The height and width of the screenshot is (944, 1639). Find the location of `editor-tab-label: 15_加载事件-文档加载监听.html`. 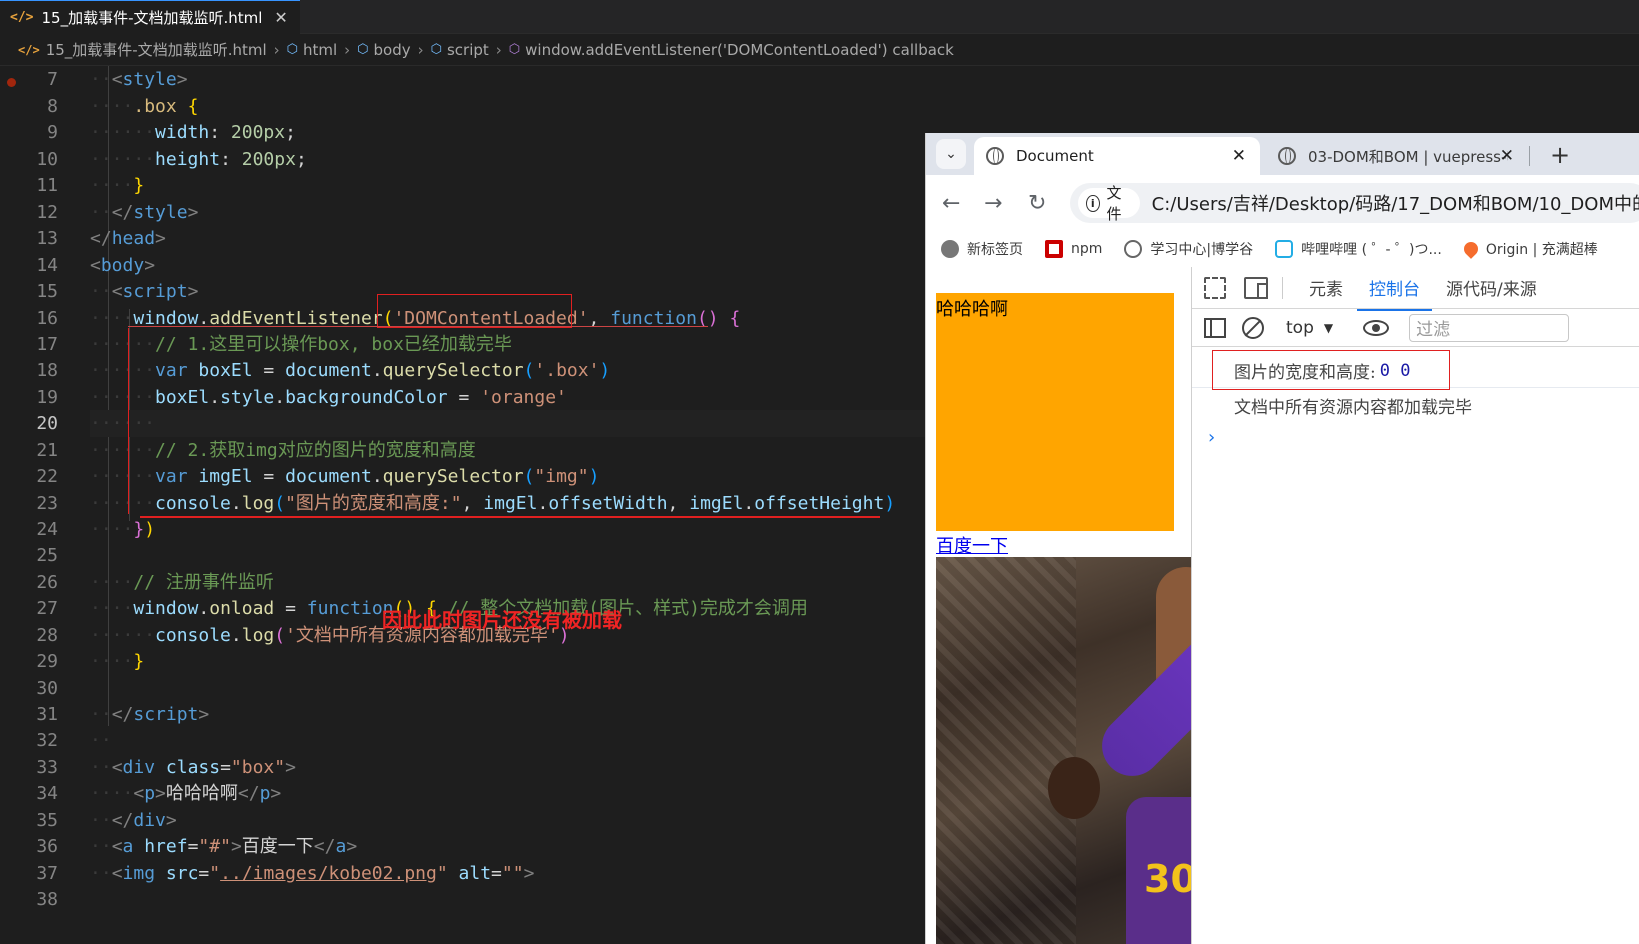

editor-tab-label: 15_加载事件-文档加载监听.html is located at coordinates (152, 18).